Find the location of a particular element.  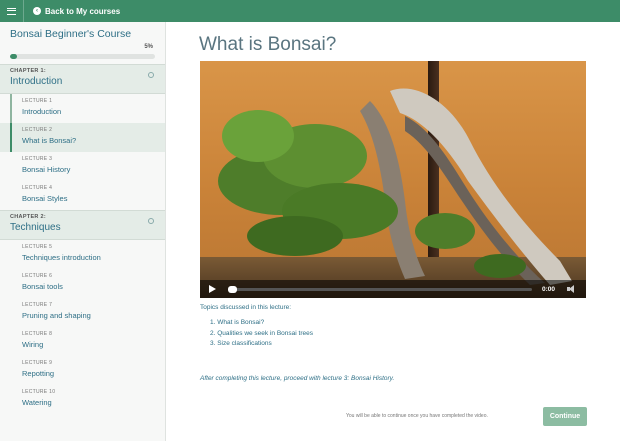

lecture-kicker: LECTURE 4 is located at coordinates (37, 188).